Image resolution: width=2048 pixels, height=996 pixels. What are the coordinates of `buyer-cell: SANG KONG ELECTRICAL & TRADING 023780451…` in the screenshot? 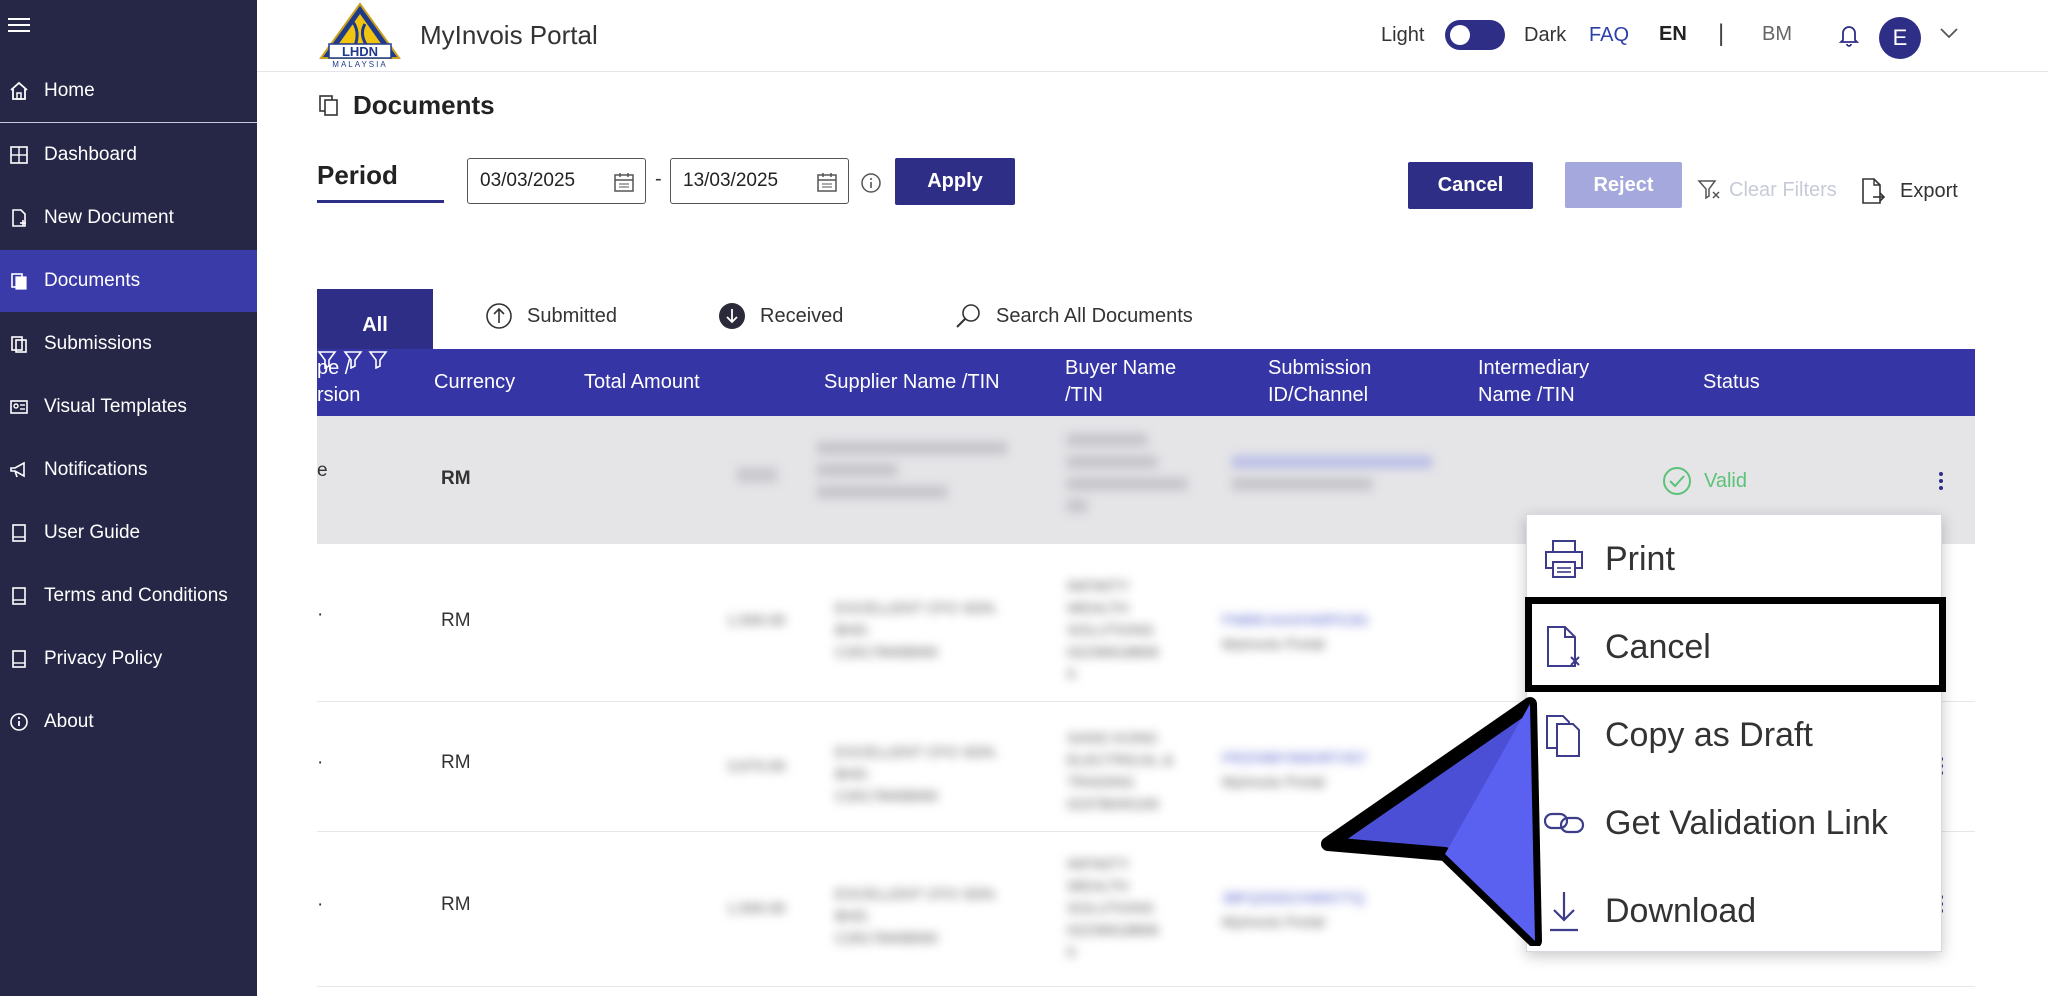 It's located at (1120, 771).